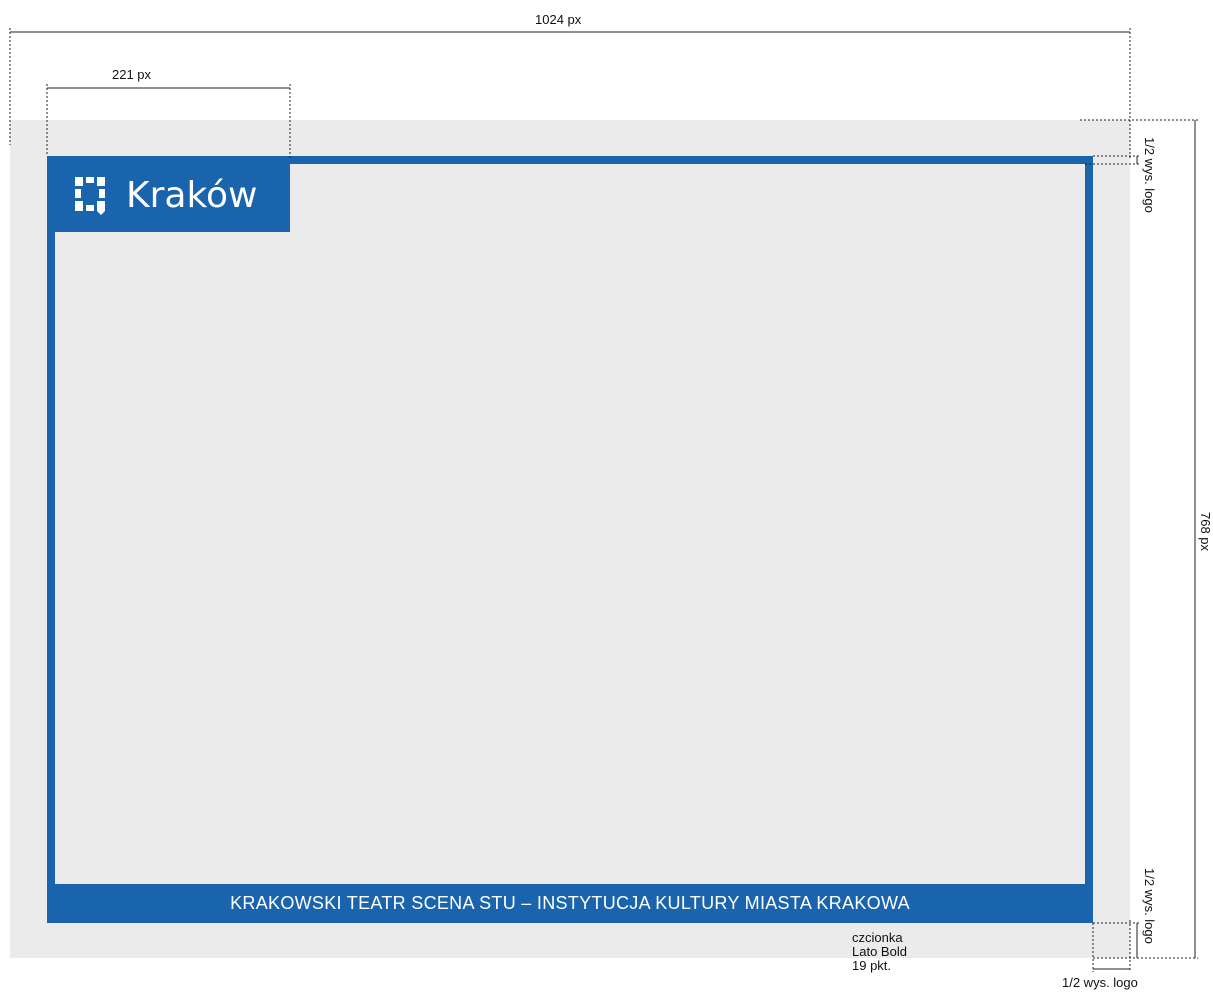 The height and width of the screenshot is (992, 1213). I want to click on font-note-line2: Lato Bold, so click(879, 951).